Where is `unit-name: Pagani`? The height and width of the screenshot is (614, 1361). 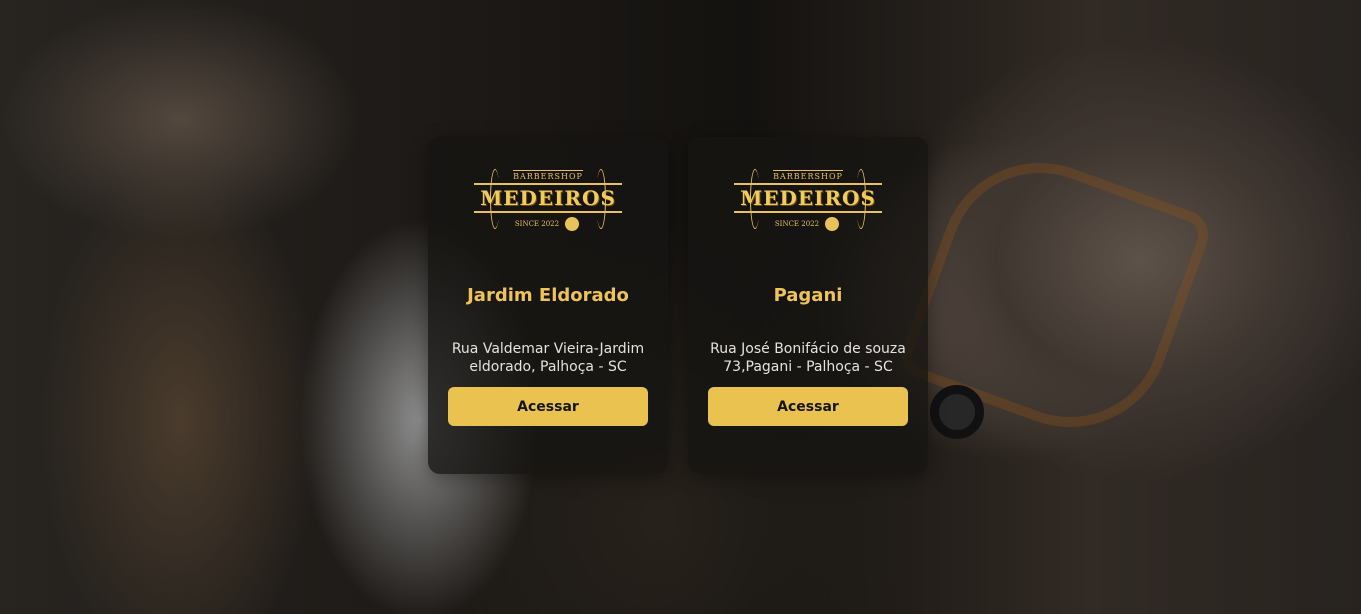 unit-name: Pagani is located at coordinates (808, 295).